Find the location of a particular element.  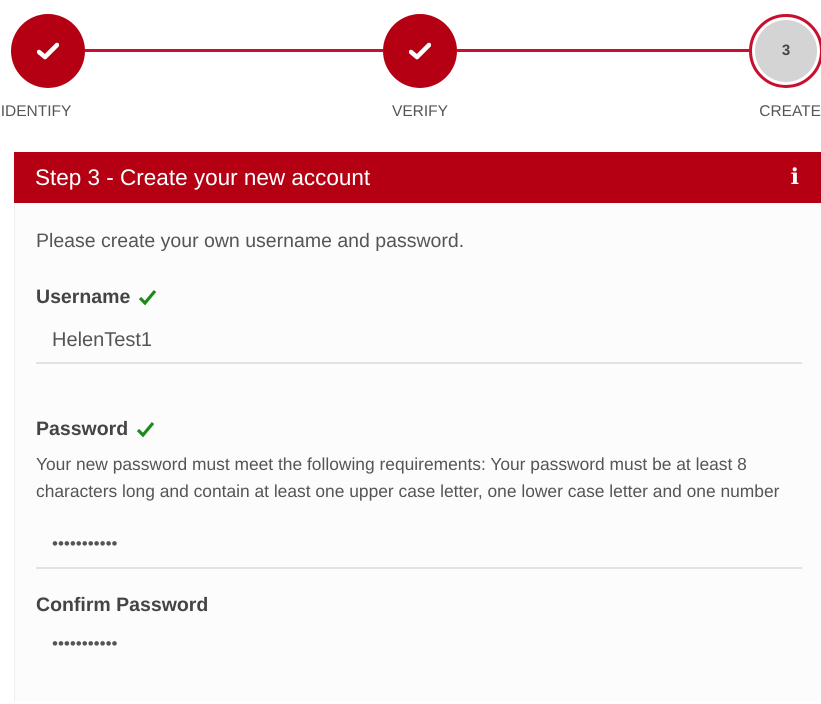

step-label: IDENTIFY is located at coordinates (36, 112).